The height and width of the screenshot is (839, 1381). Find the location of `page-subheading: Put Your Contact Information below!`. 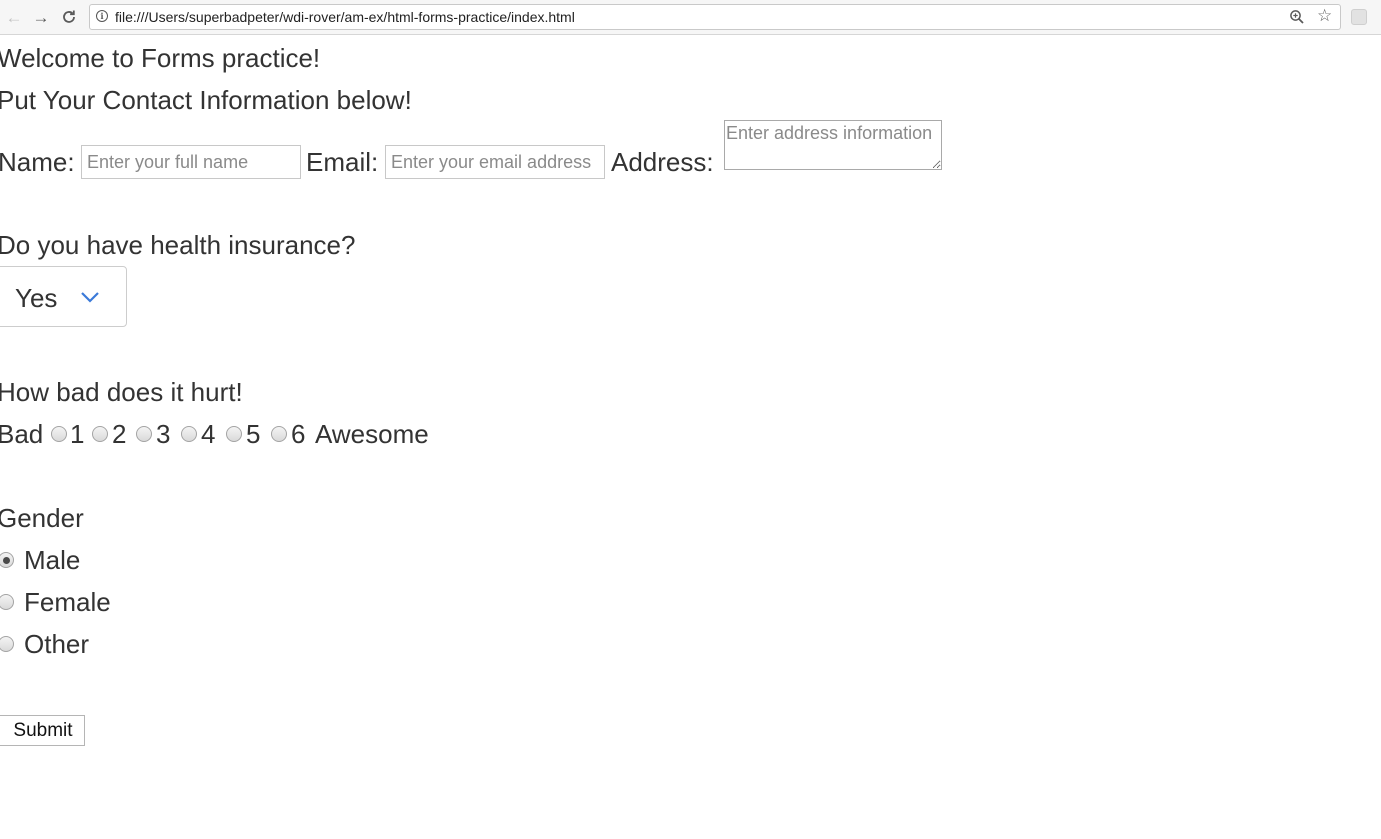

page-subheading: Put Your Contact Information below! is located at coordinates (206, 100).